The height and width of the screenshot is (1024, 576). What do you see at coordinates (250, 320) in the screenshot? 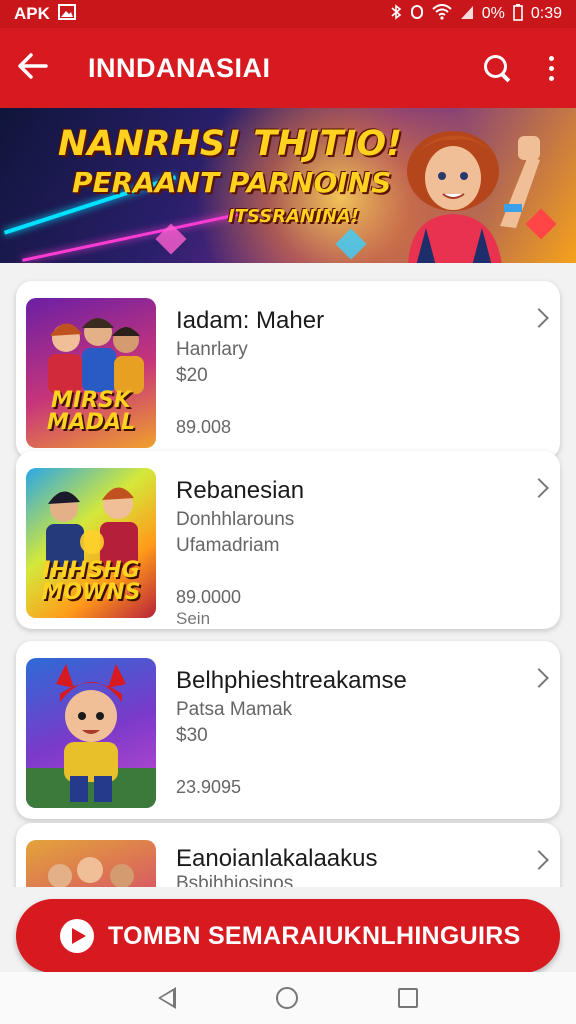
I see `item-title: Iadam: Maher` at bounding box center [250, 320].